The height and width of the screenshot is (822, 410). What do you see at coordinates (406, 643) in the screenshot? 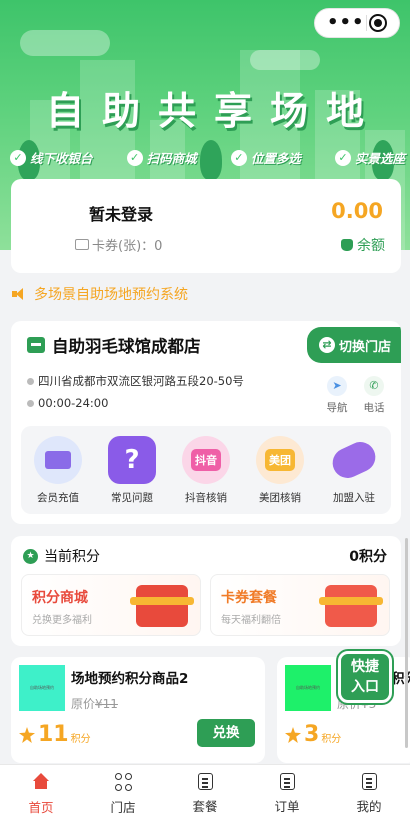
I see `scrollbar` at bounding box center [406, 643].